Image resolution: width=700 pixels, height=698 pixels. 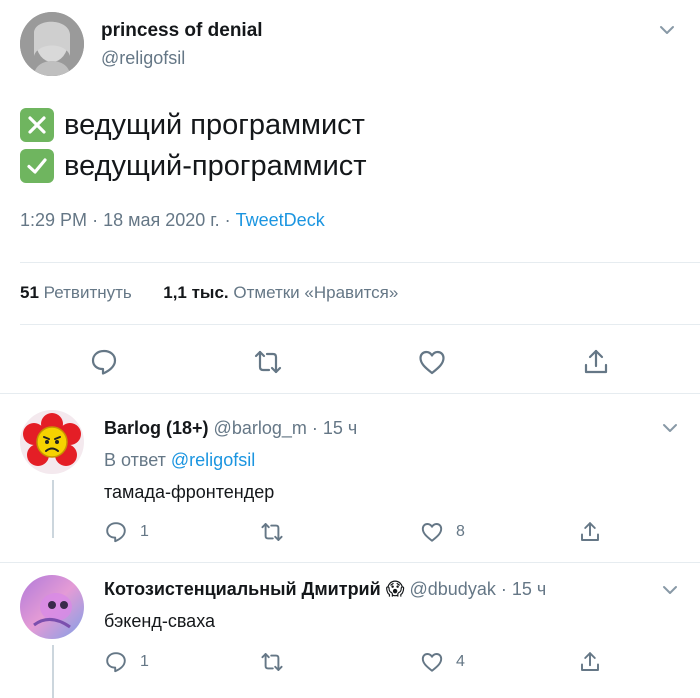 What do you see at coordinates (453, 589) in the screenshot?
I see `reply-author-handle: @dbudyak` at bounding box center [453, 589].